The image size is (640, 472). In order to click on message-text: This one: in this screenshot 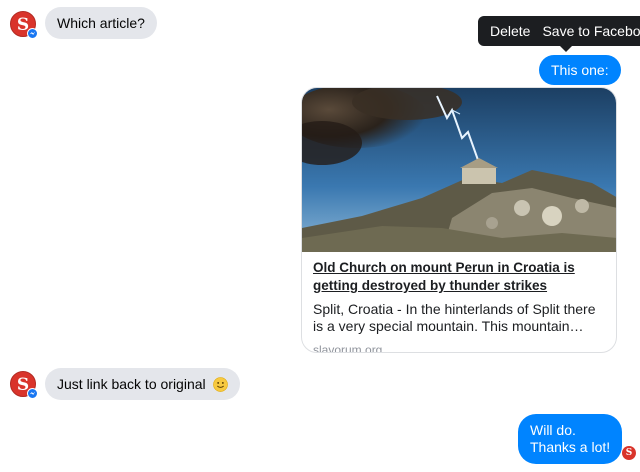, I will do `click(580, 70)`.